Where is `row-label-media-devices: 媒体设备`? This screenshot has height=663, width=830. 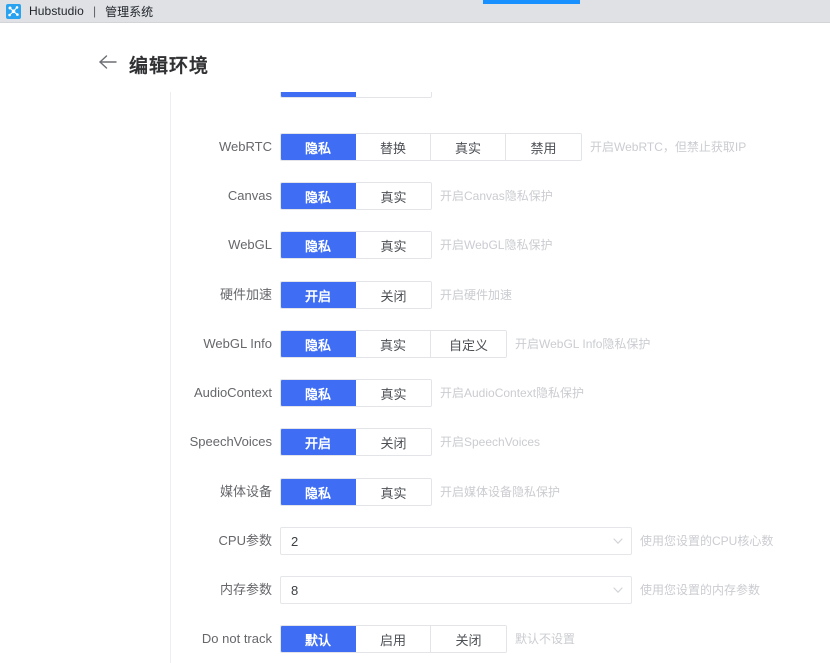
row-label-media-devices: 媒体设备 is located at coordinates (245, 491).